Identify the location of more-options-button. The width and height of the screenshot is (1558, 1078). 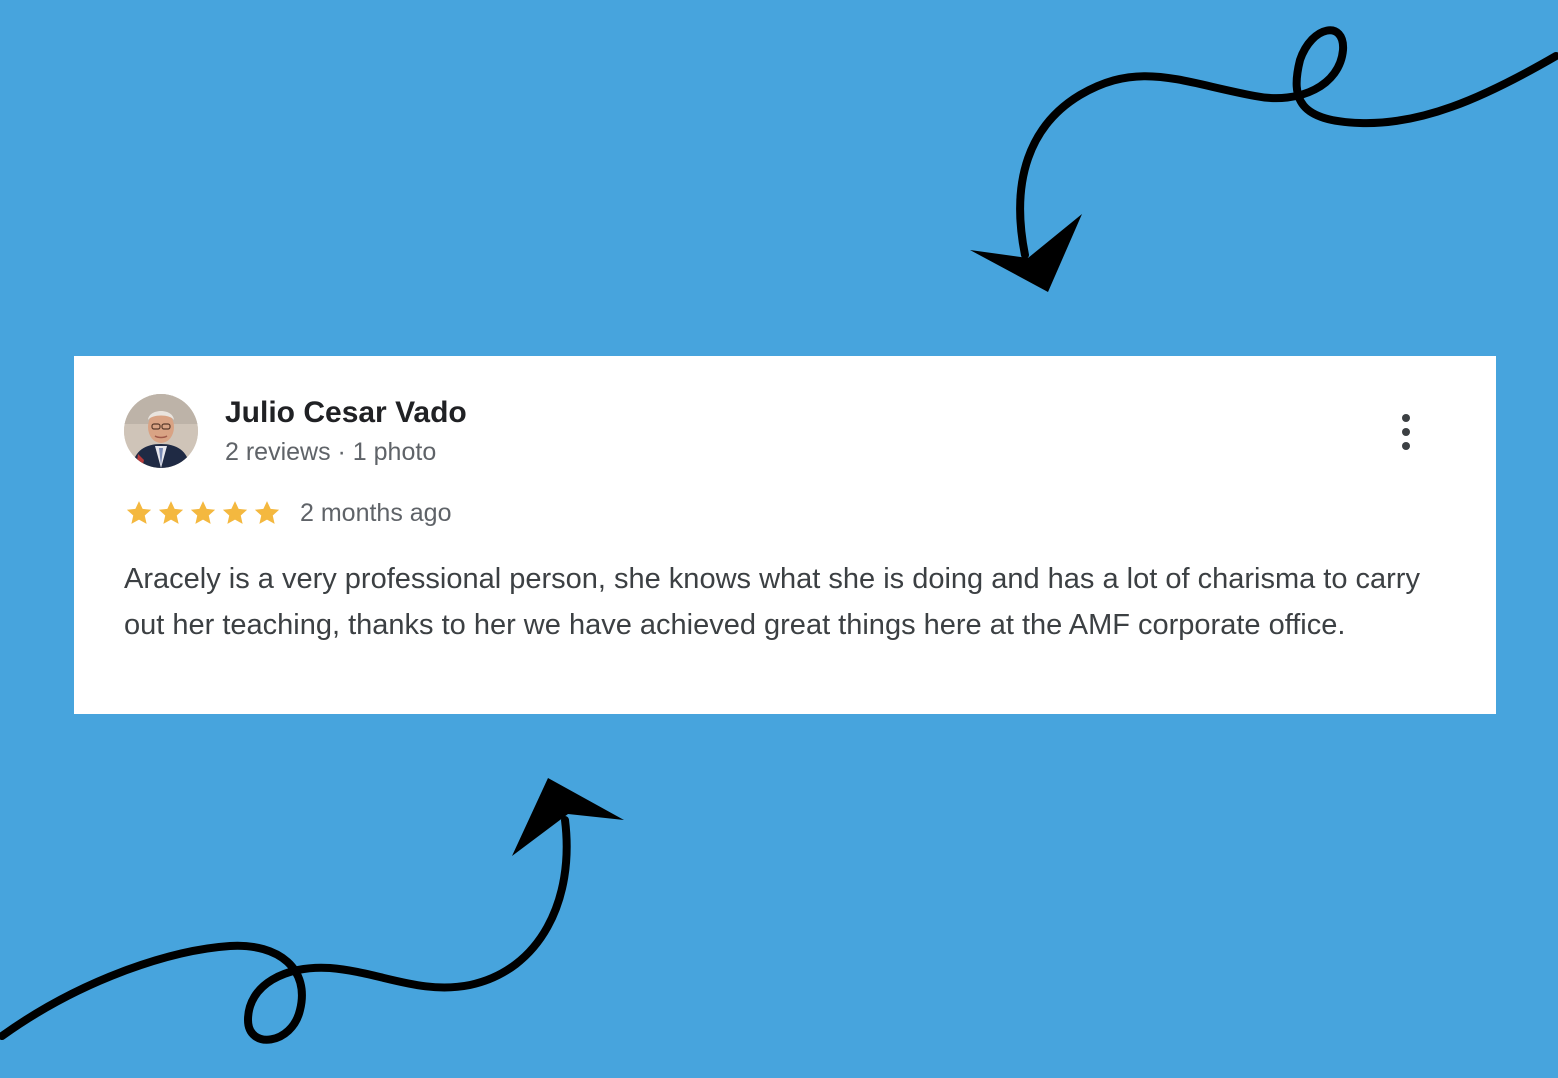
(1406, 432).